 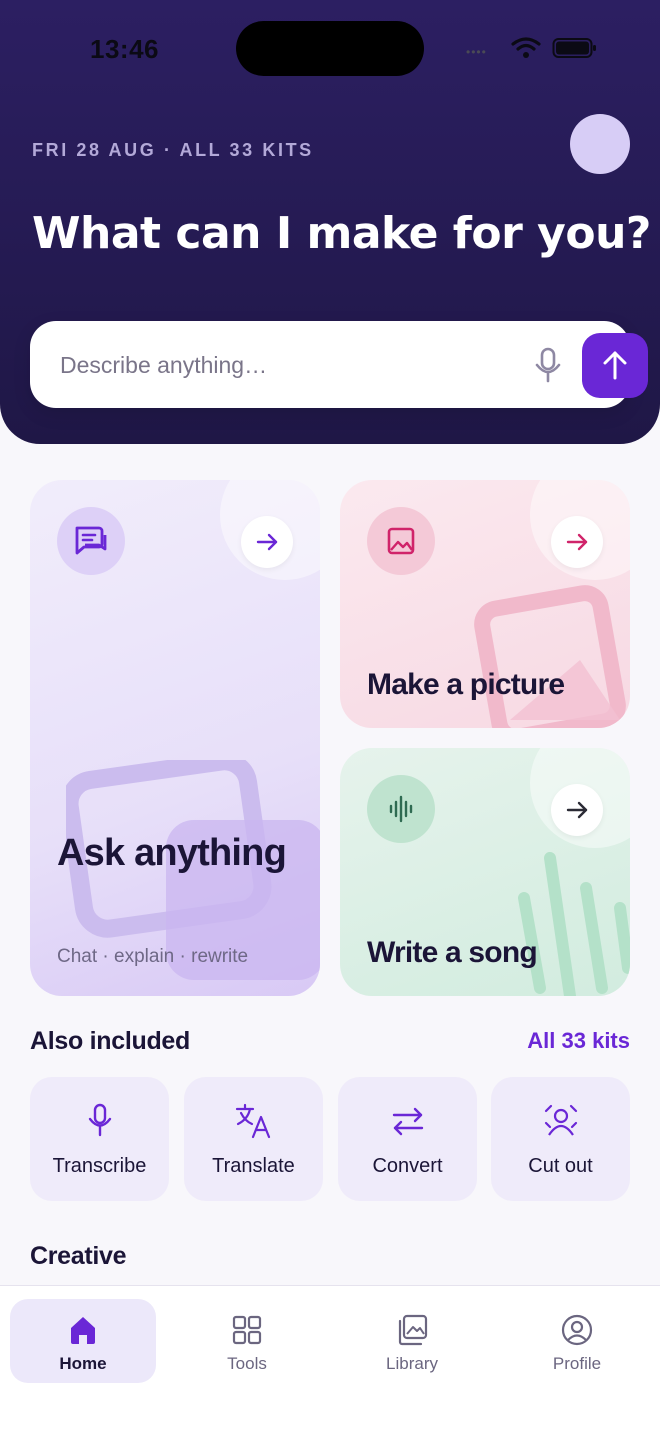 I want to click on image-icon-badge, so click(x=401, y=541).